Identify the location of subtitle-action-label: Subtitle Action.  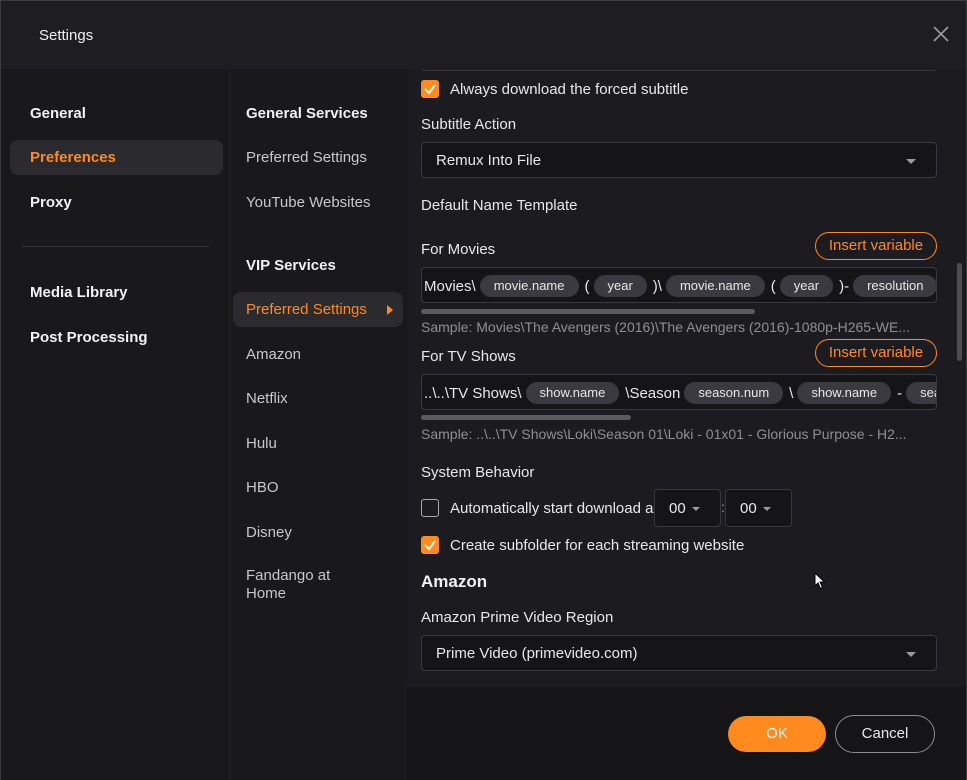
(469, 124).